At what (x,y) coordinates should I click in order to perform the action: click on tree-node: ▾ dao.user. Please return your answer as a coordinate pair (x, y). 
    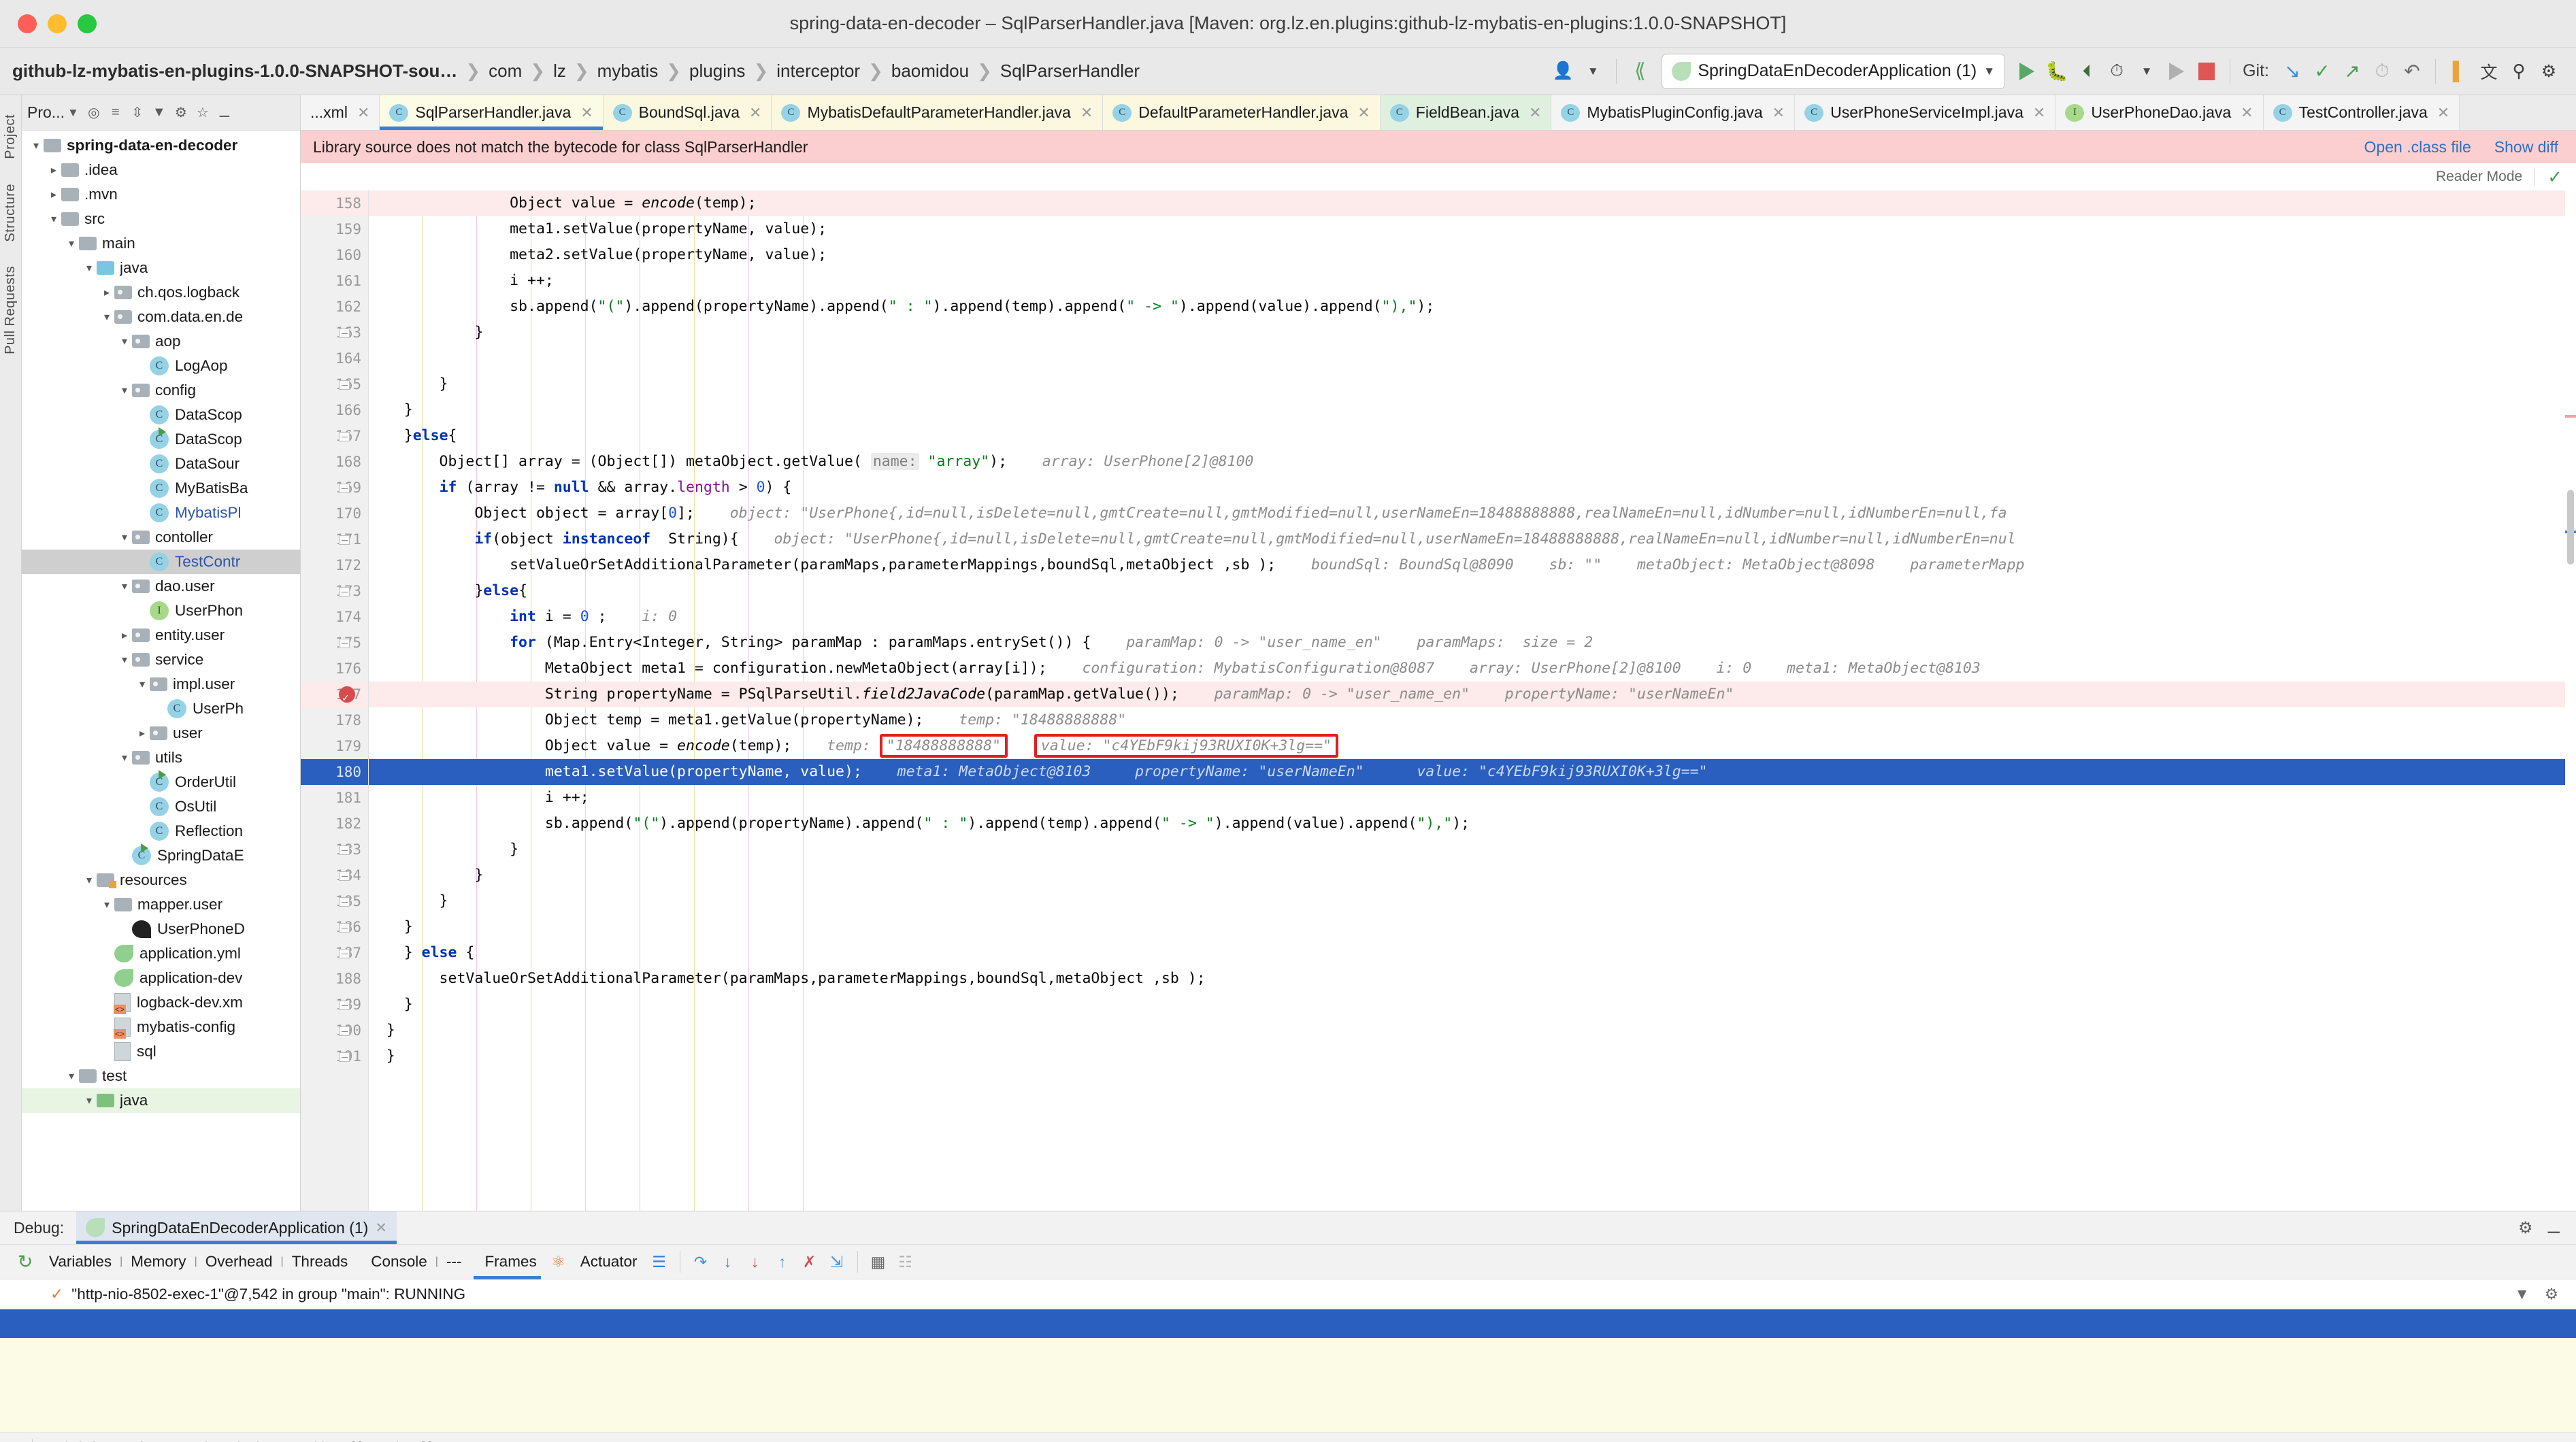
    Looking at the image, I should click on (161, 586).